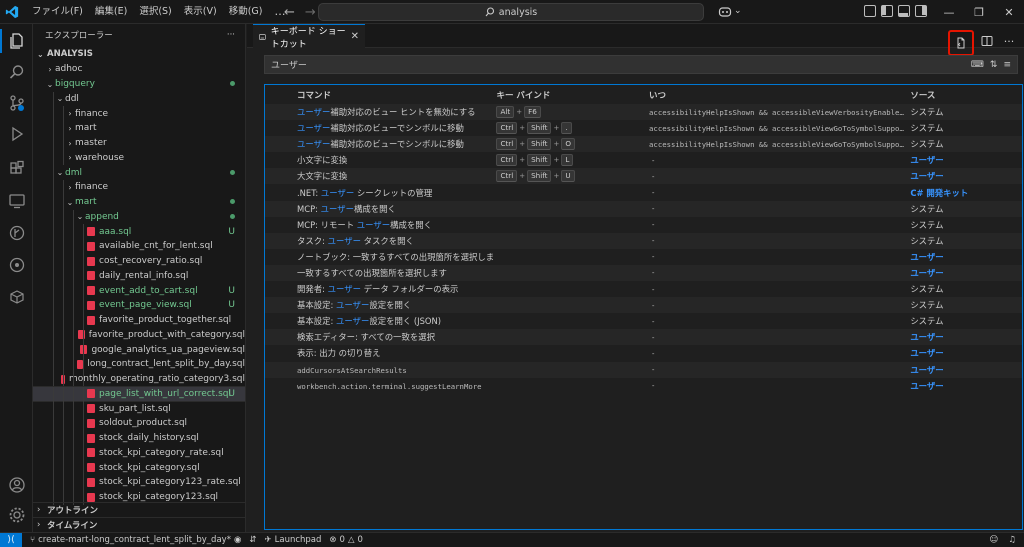 This screenshot has width=1024, height=547. What do you see at coordinates (309, 37) in the screenshot?
I see `tab-keyboard-shortcuts: キーボード ショートカット ✕` at bounding box center [309, 37].